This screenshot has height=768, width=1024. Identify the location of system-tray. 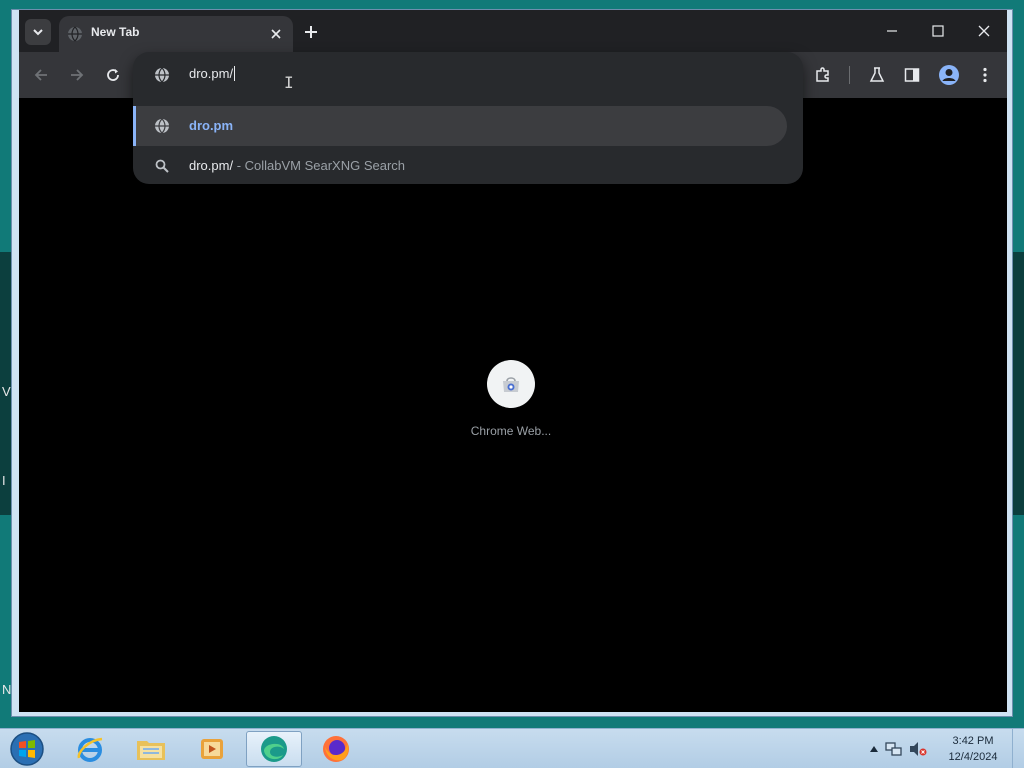
(898, 748).